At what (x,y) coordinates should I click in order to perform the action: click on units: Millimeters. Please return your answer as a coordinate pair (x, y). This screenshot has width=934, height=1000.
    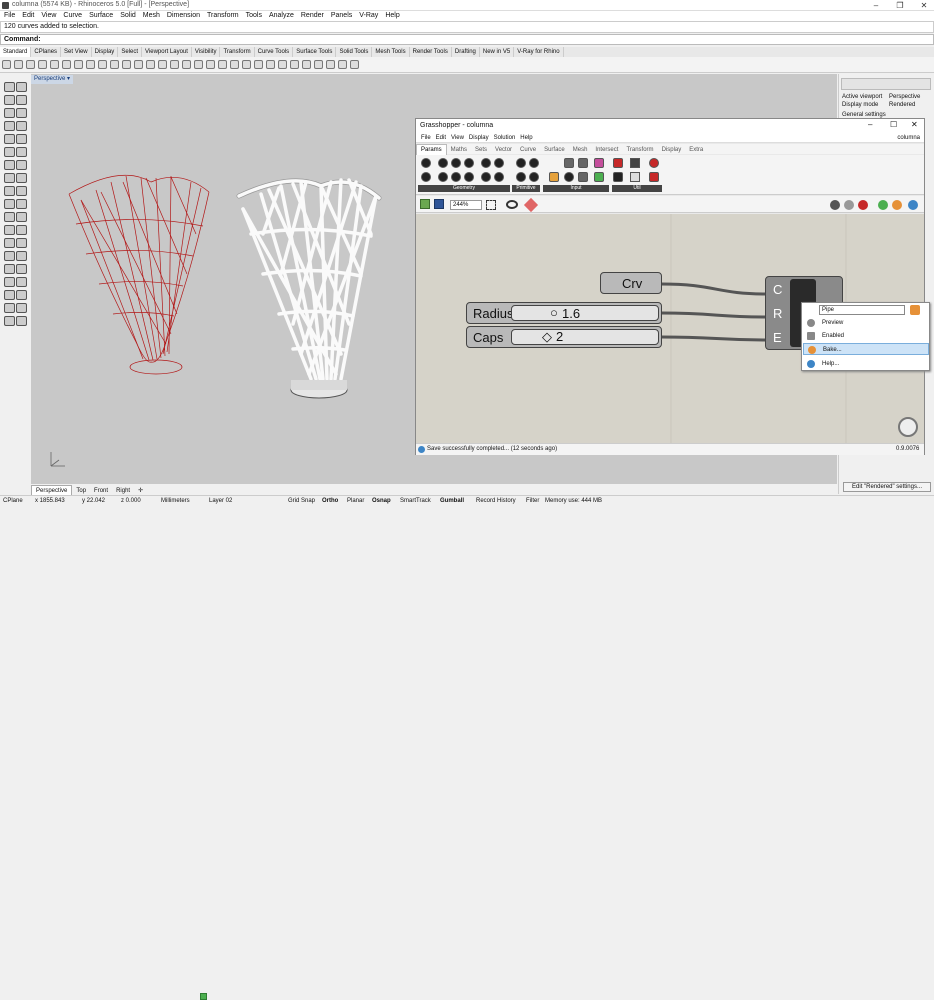
    Looking at the image, I should click on (175, 501).